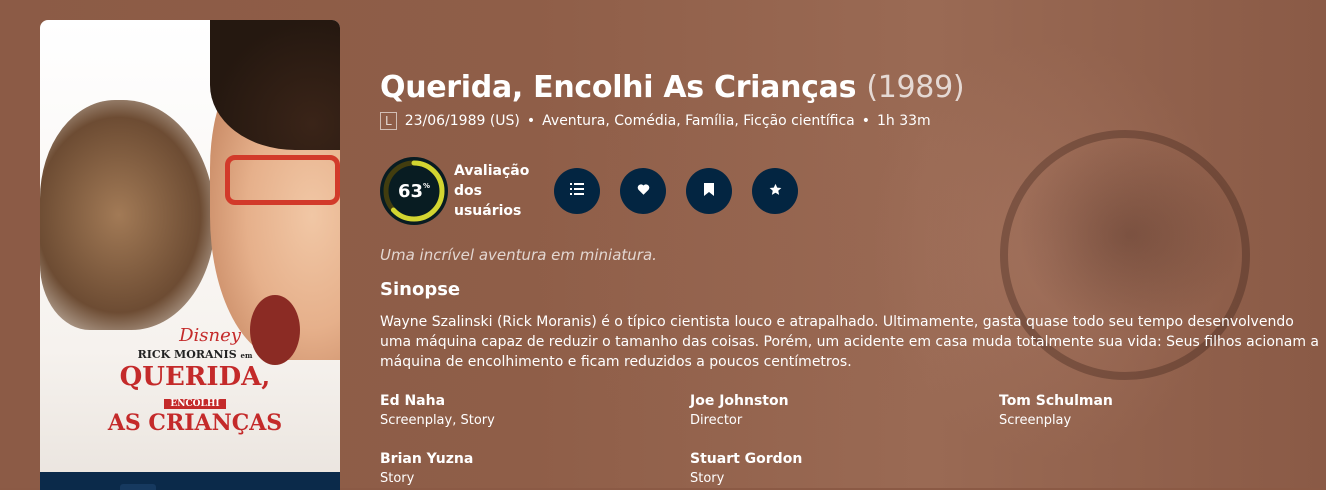 The height and width of the screenshot is (490, 1326). Describe the element at coordinates (1149, 401) in the screenshot. I see `crew-name: Tom Schulman` at that location.